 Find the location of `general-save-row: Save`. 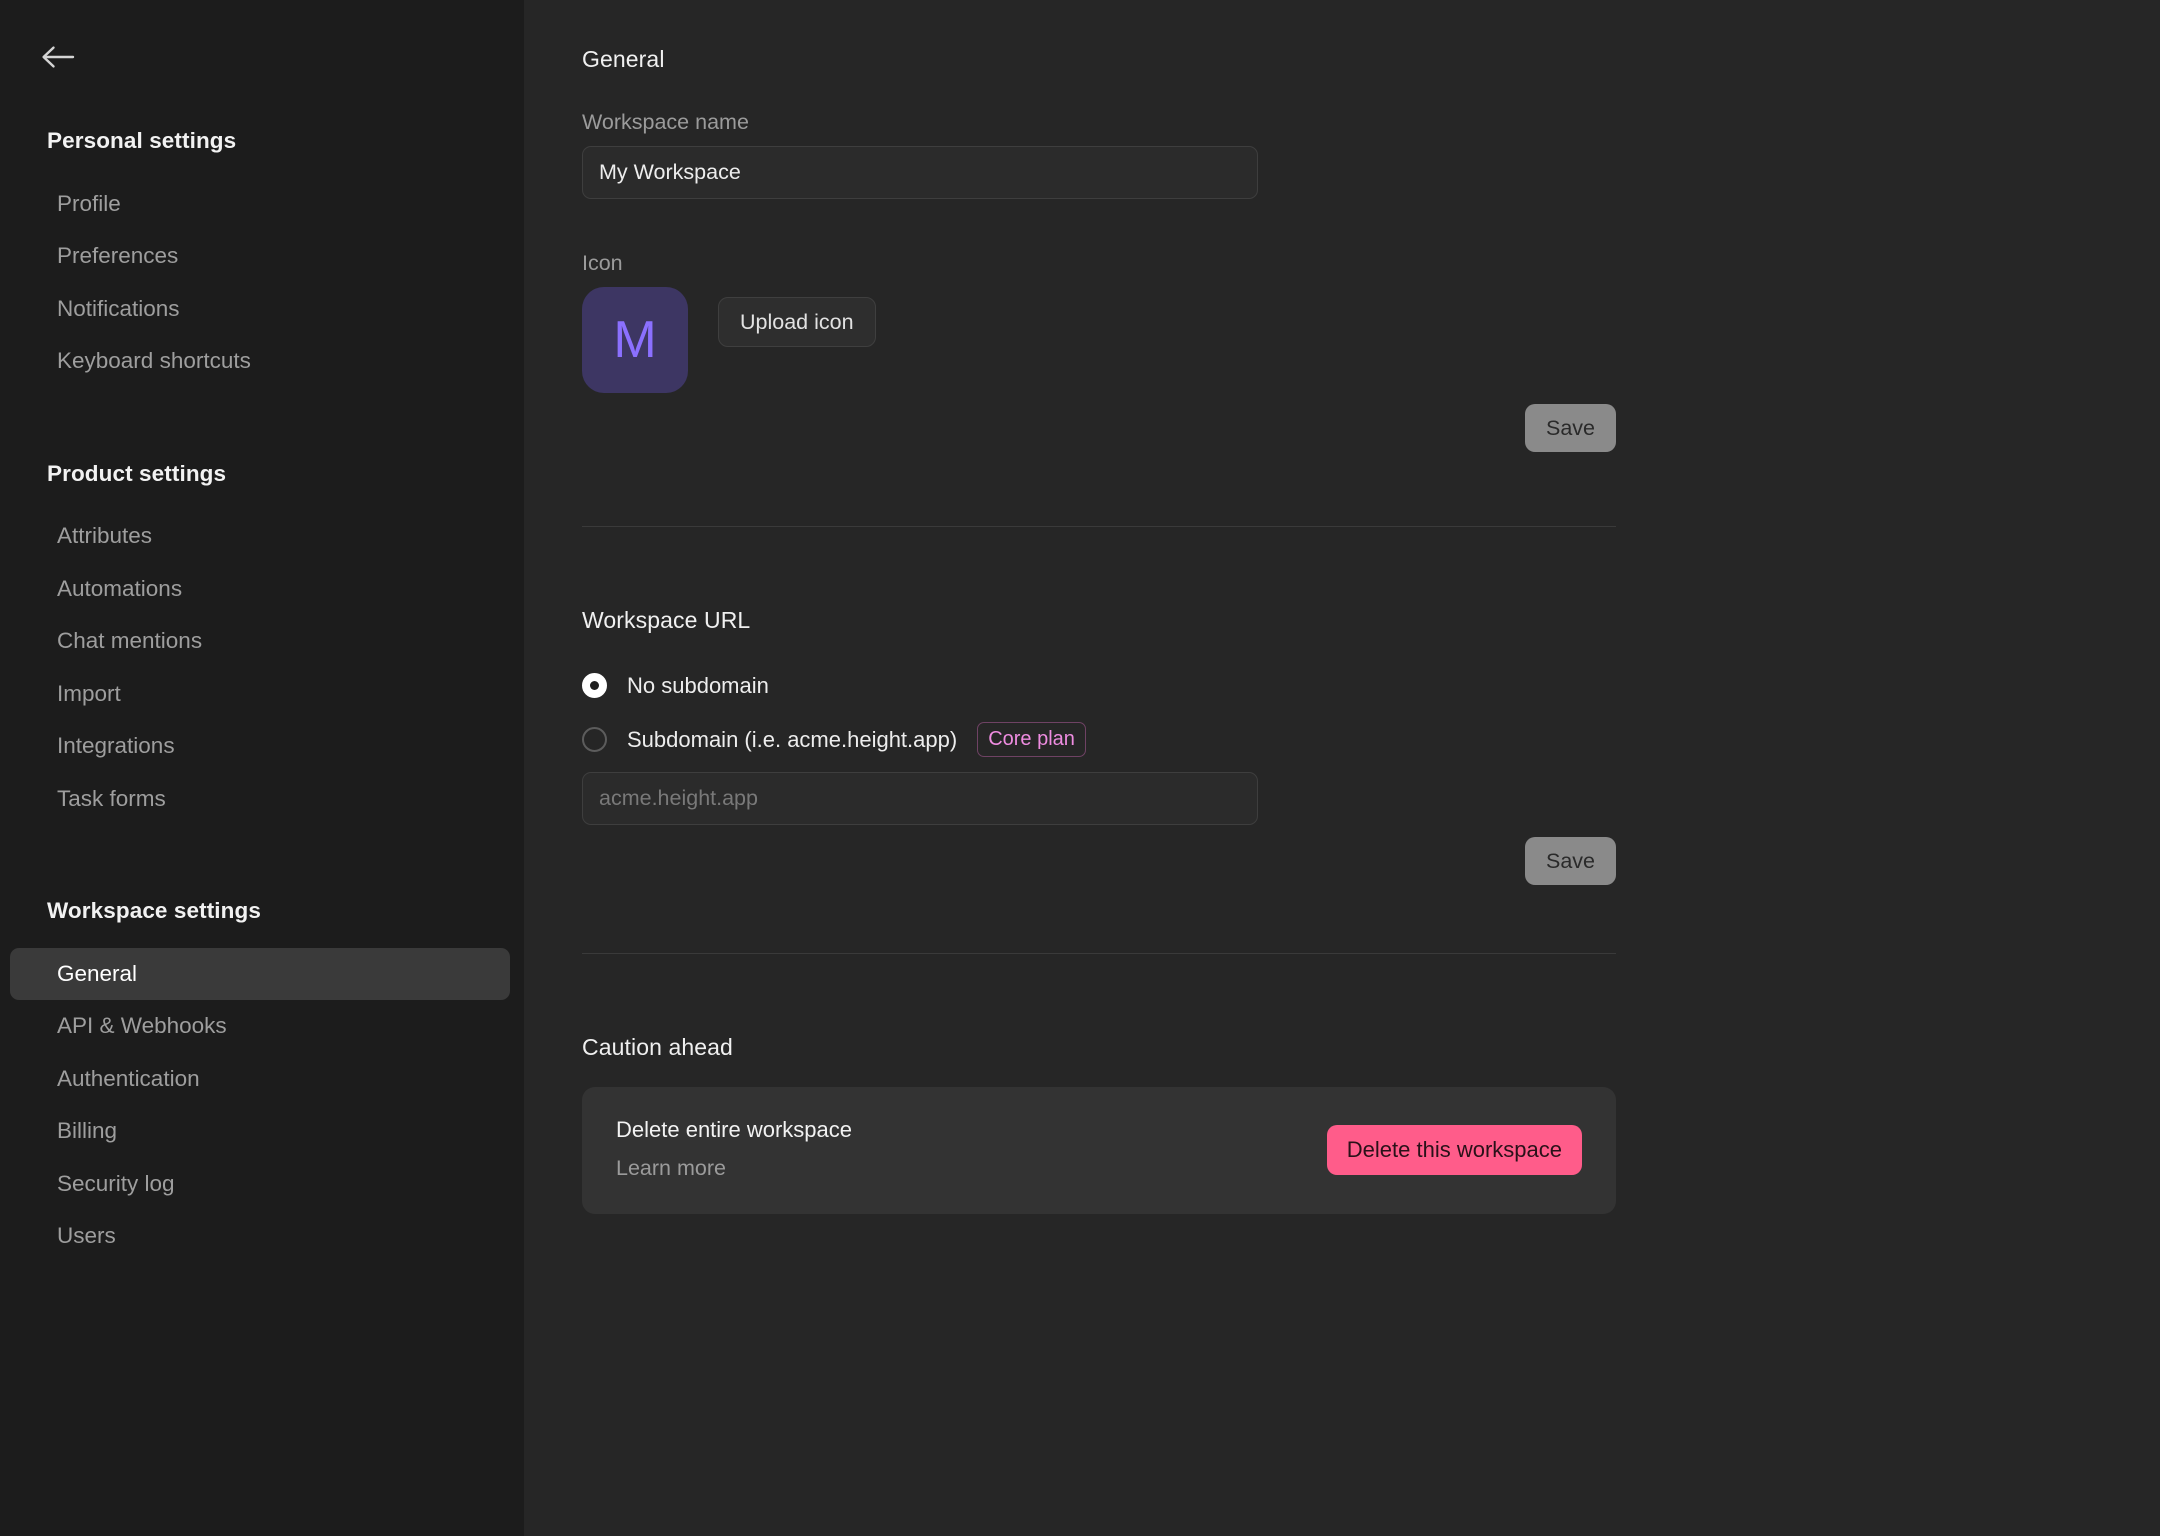

general-save-row: Save is located at coordinates (1099, 428).